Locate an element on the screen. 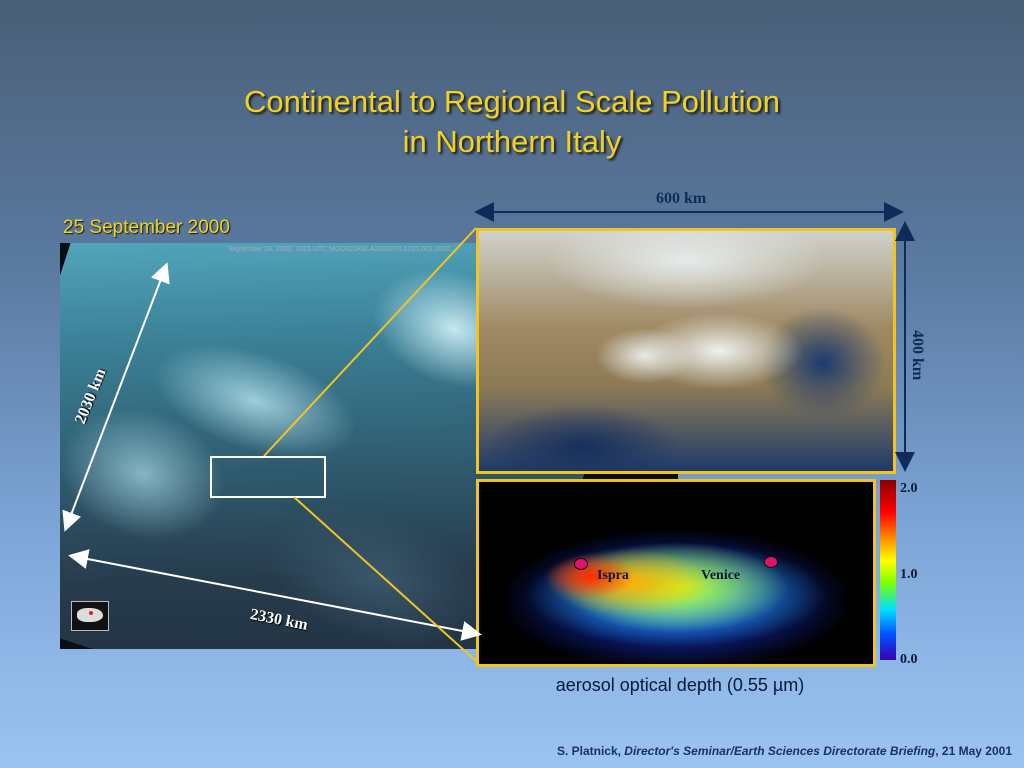  footer-date: , 21 May 2001 is located at coordinates (973, 751).